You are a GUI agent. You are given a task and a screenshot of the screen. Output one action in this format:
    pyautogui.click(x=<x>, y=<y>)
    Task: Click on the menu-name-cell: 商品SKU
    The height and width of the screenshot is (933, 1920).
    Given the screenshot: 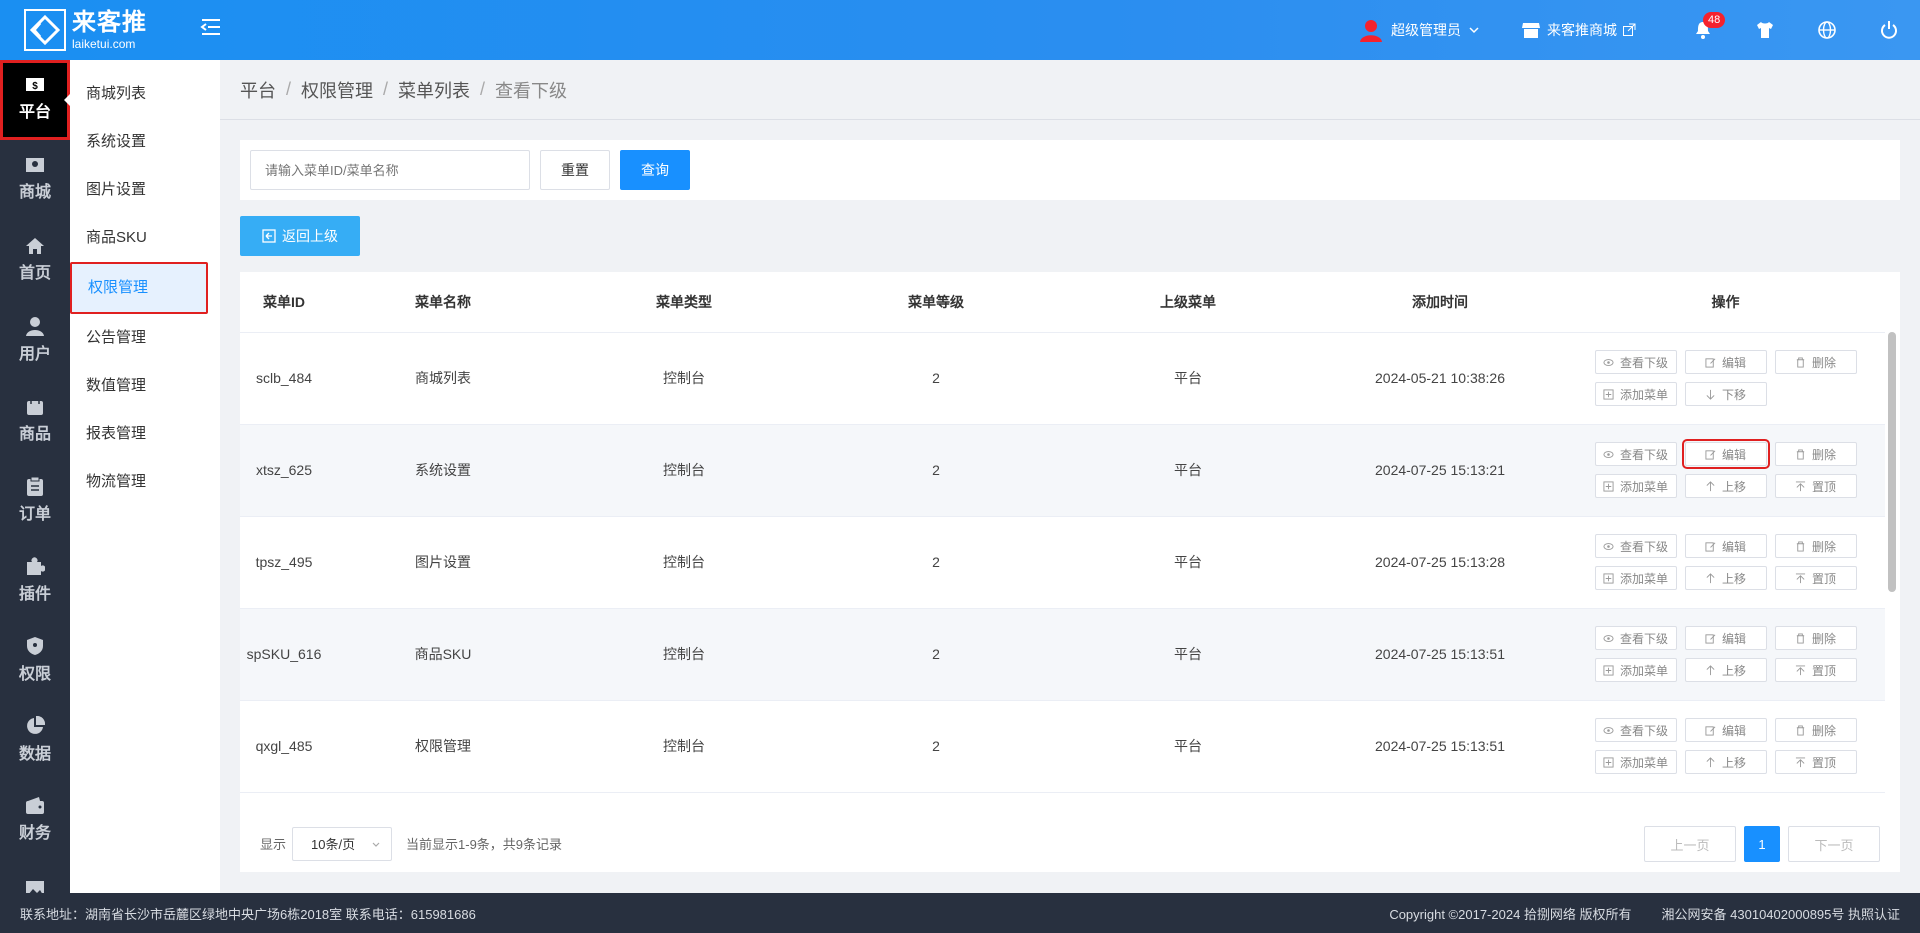 What is the action you would take?
    pyautogui.click(x=443, y=654)
    